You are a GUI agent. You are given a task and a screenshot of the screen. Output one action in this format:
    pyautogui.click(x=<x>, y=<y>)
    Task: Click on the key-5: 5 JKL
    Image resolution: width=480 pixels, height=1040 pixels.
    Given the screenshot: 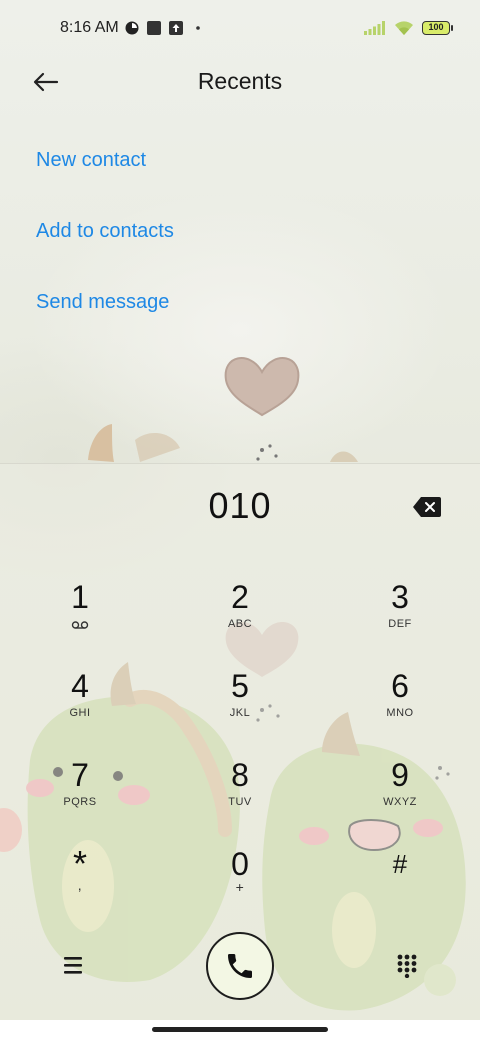 What is the action you would take?
    pyautogui.click(x=240, y=707)
    